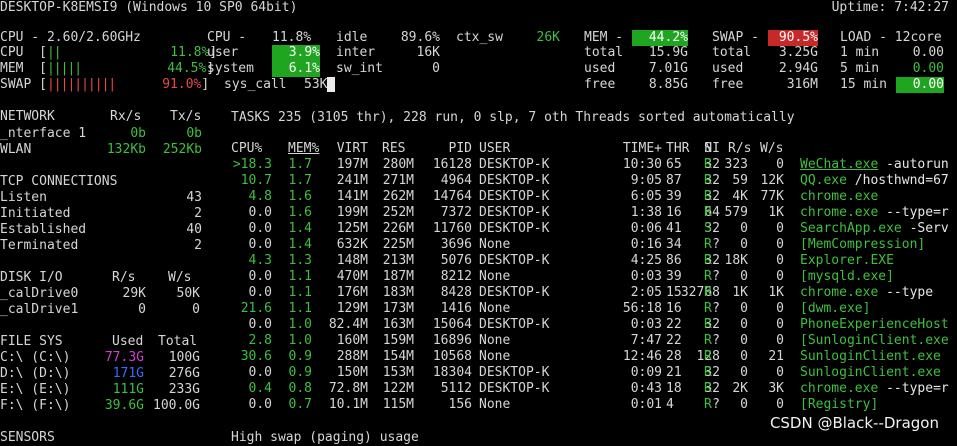 This screenshot has height=446, width=957. Describe the element at coordinates (736, 212) in the screenshot. I see `proc-read: 579` at that location.